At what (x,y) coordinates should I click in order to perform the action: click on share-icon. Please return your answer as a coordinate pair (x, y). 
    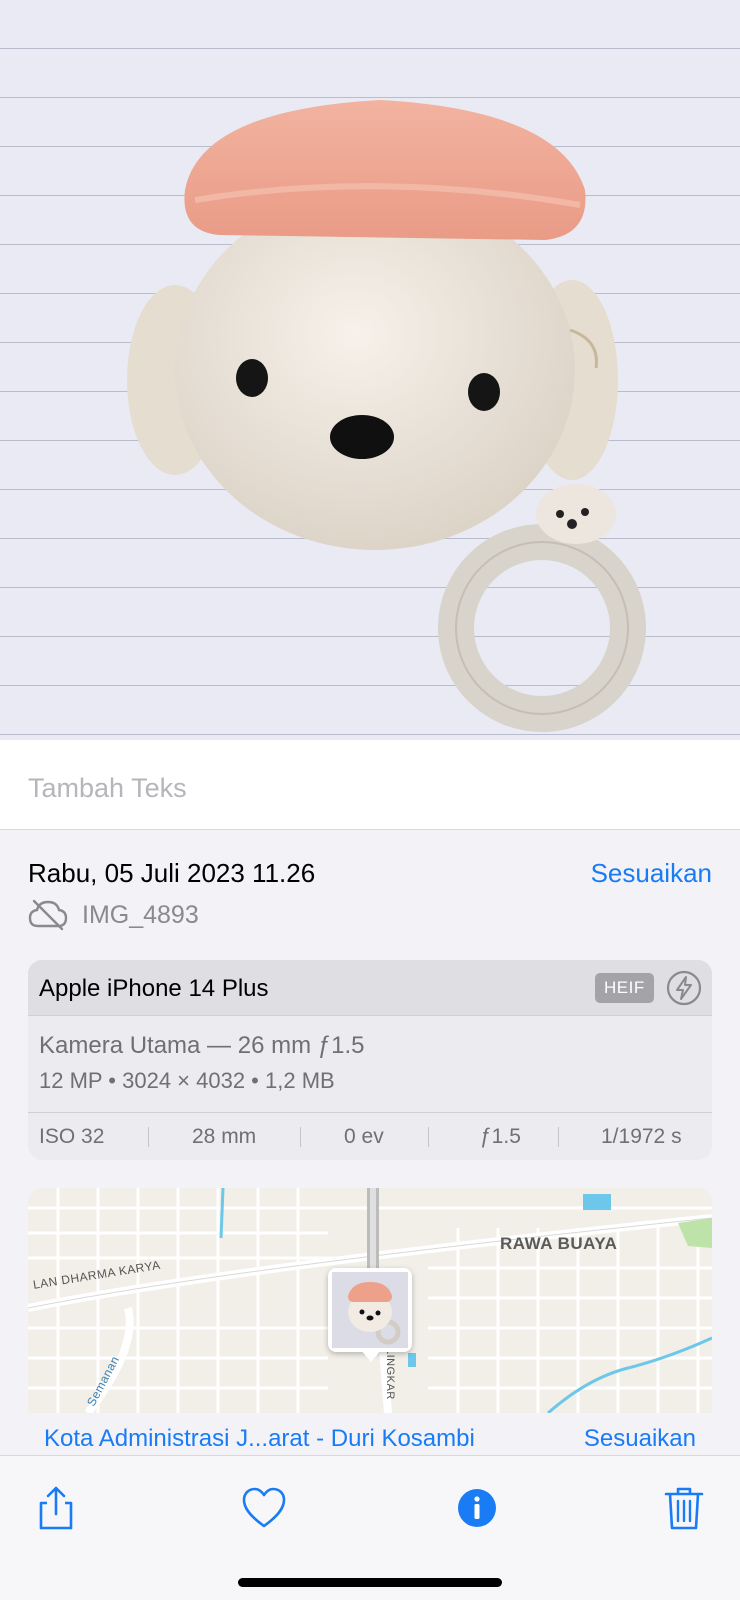
    Looking at the image, I should click on (56, 1508).